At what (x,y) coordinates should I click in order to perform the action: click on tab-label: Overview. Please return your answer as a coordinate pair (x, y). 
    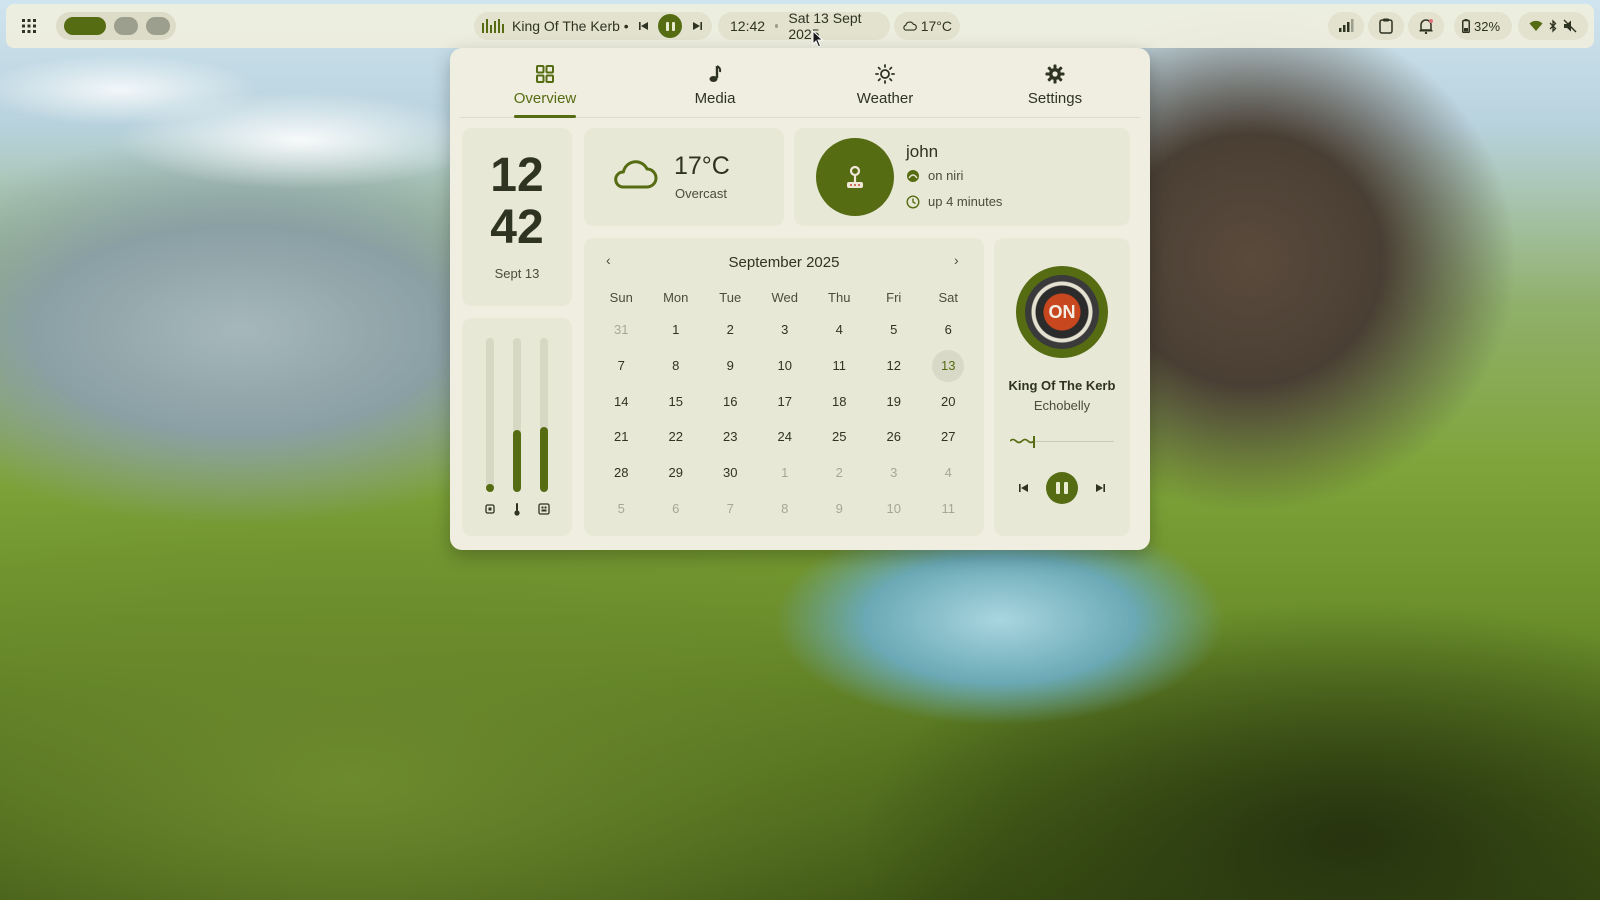
    Looking at the image, I should click on (545, 98).